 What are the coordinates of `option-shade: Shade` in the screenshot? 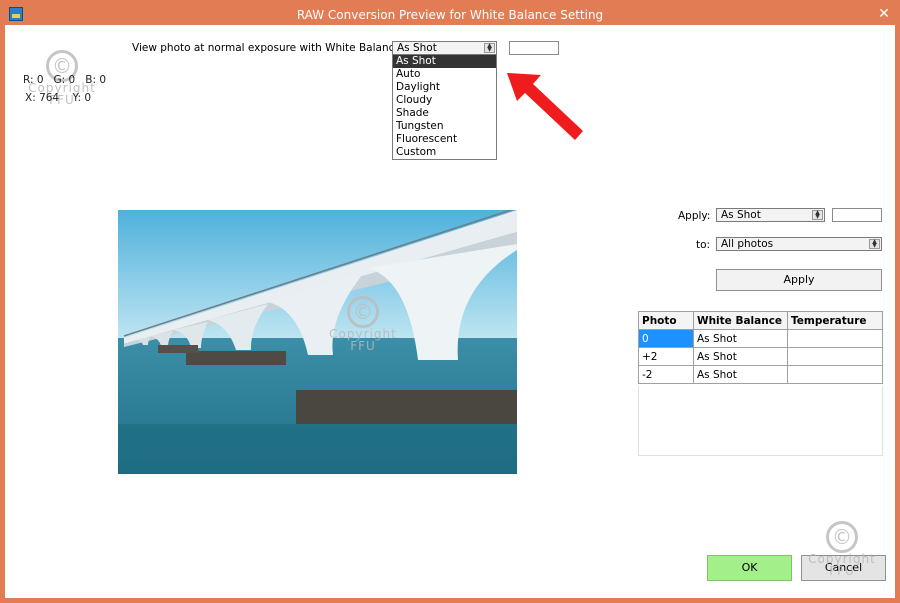 It's located at (444, 113).